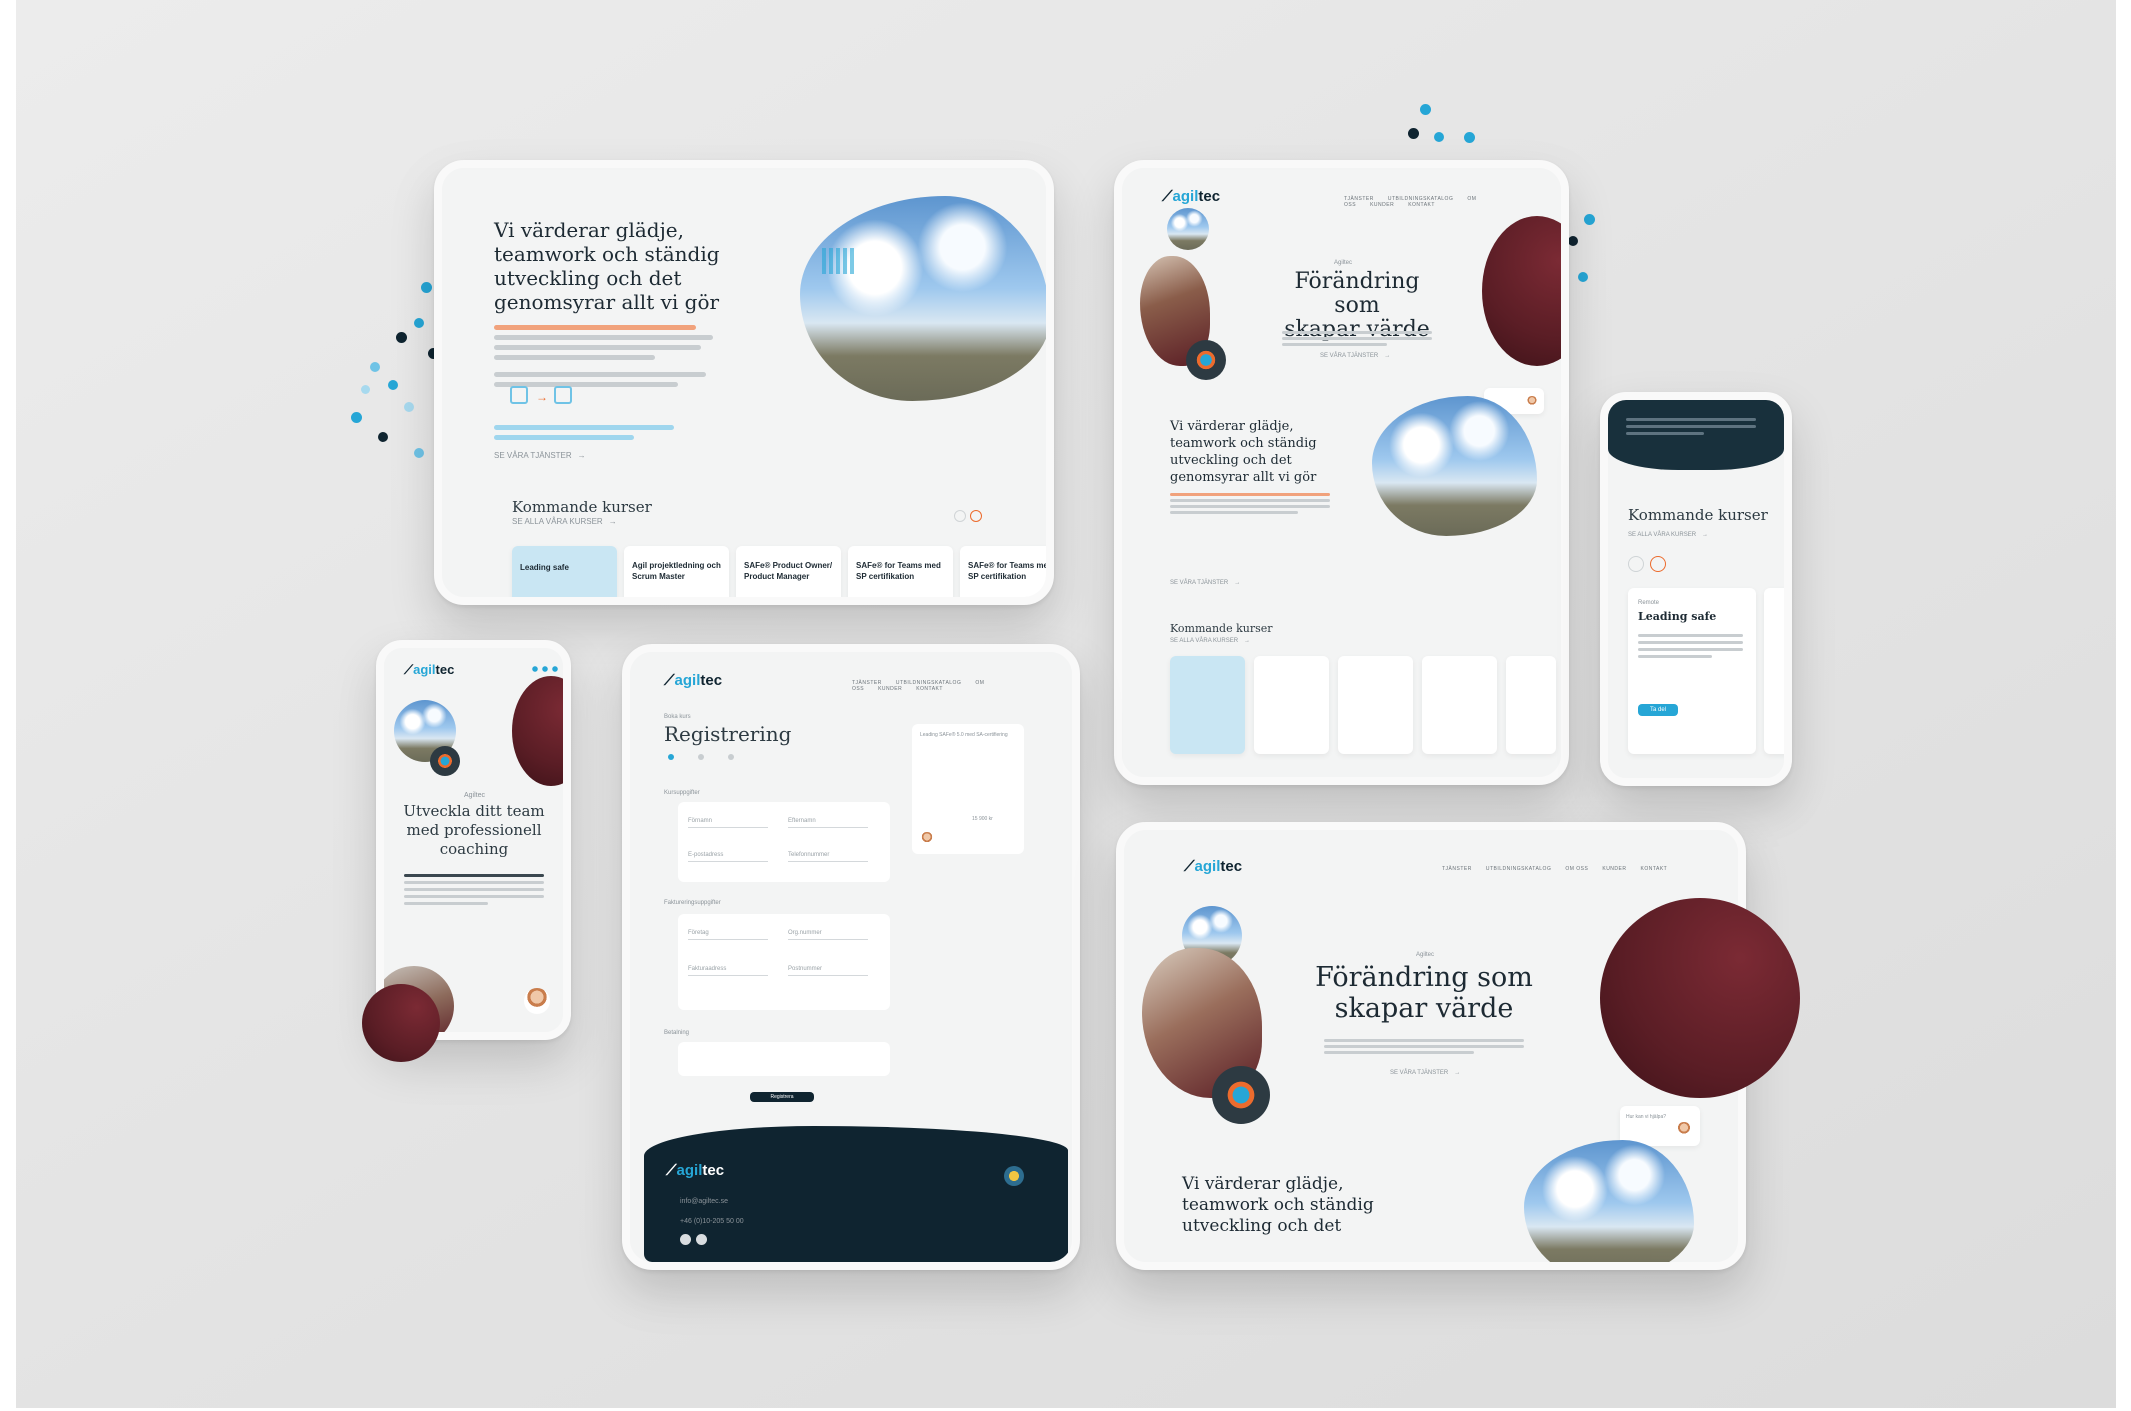 This screenshot has width=2131, height=1411. What do you see at coordinates (923, 298) in the screenshot?
I see `hero-image-jump` at bounding box center [923, 298].